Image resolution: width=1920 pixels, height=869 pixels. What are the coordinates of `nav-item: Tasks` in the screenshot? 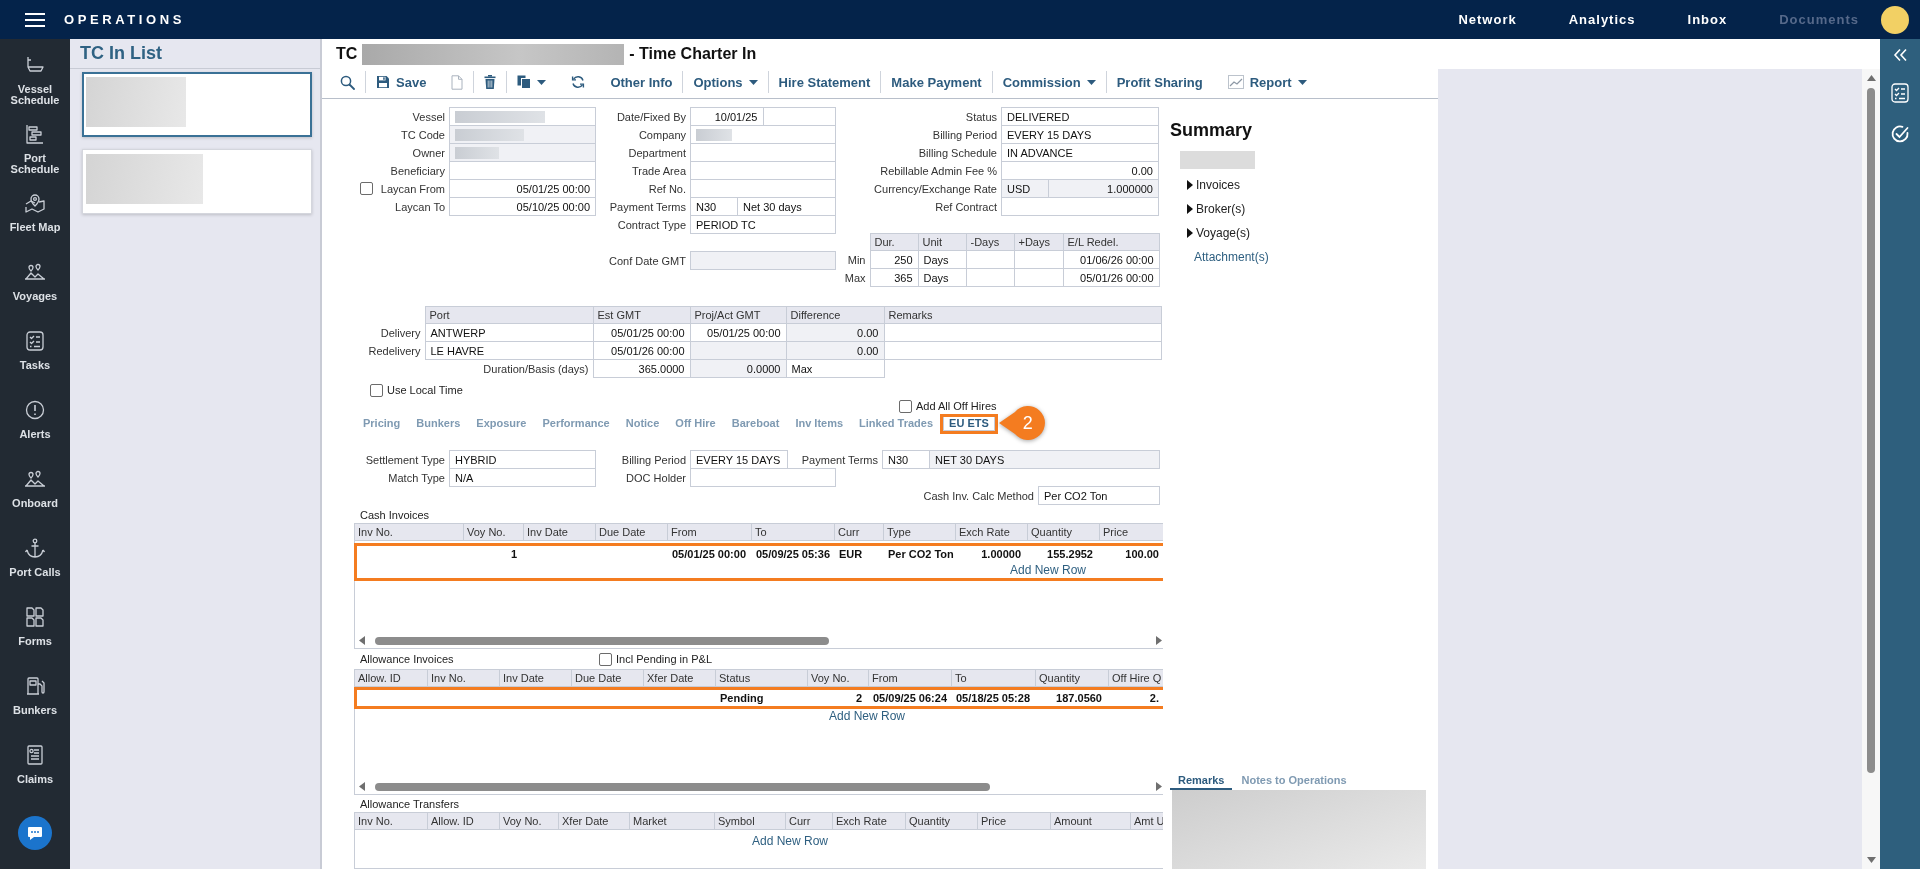 It's located at (35, 361).